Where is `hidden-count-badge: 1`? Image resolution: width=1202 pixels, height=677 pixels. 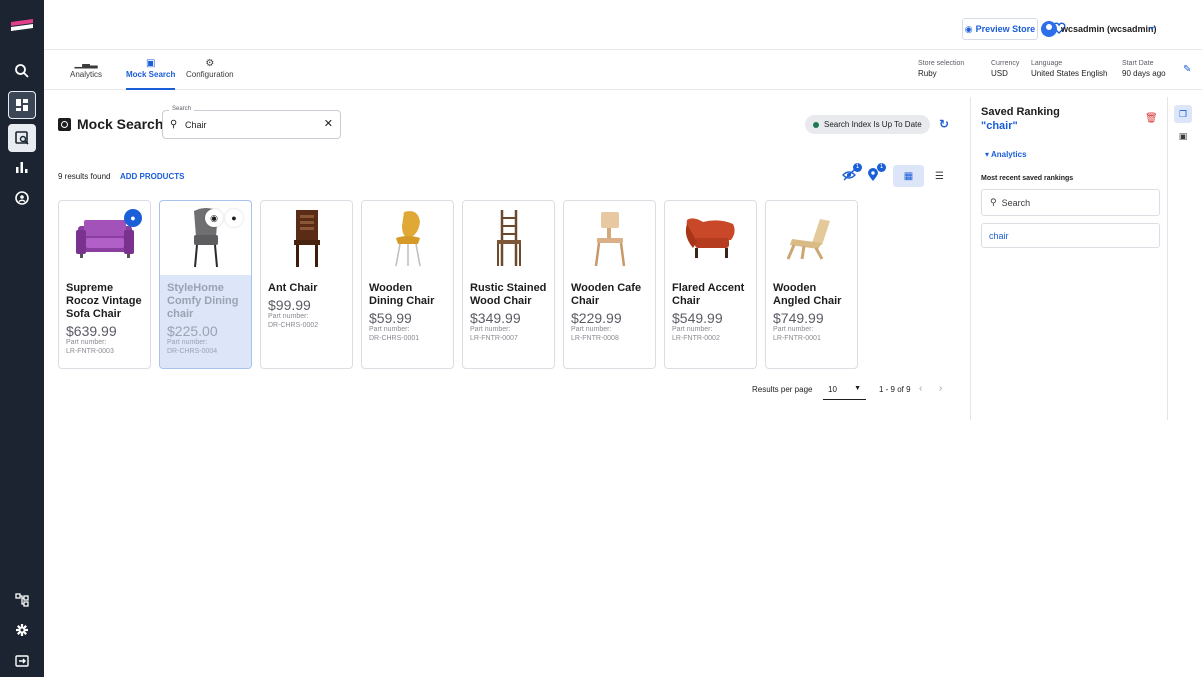 hidden-count-badge: 1 is located at coordinates (857, 167).